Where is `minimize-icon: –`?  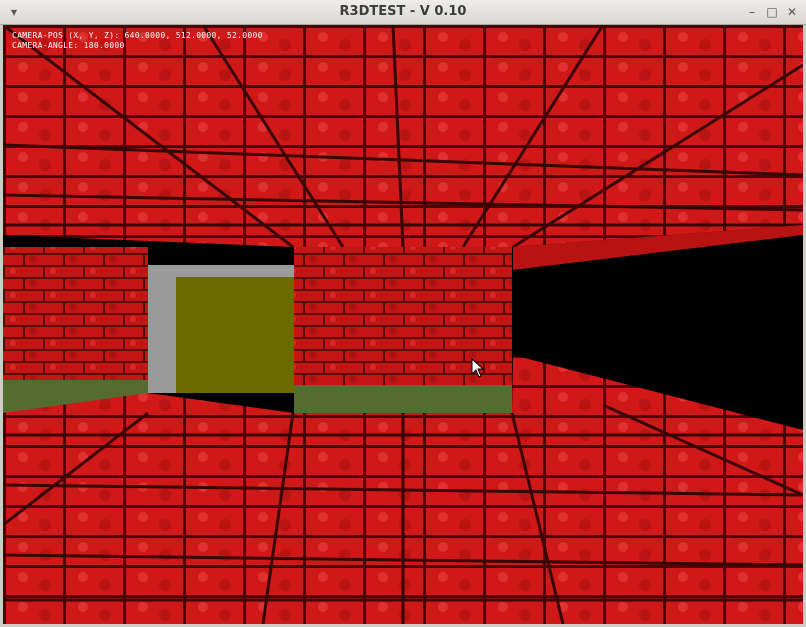
minimize-icon: – is located at coordinates (752, 12).